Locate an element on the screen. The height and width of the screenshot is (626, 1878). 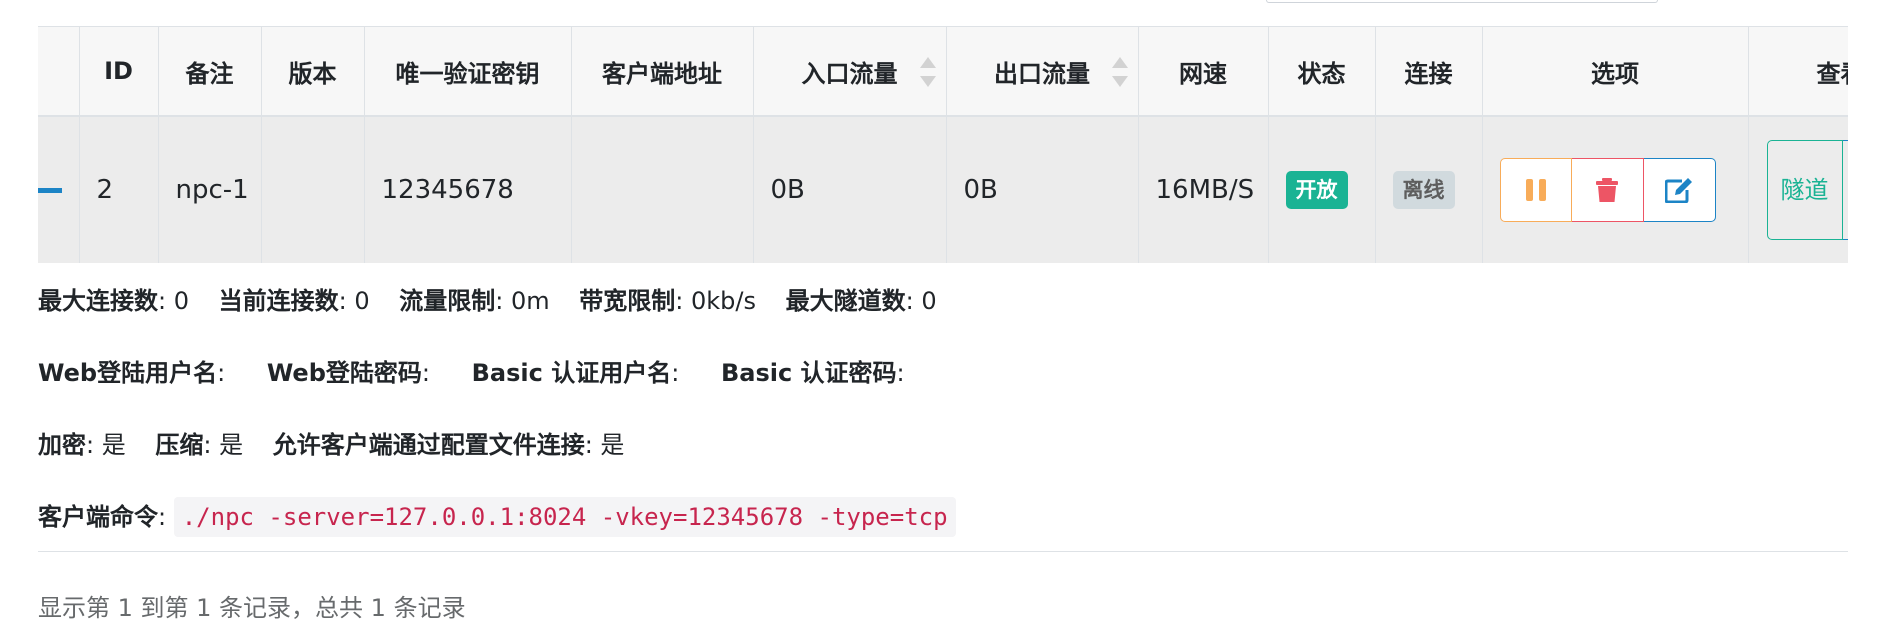
edit-icon is located at coordinates (1678, 190).